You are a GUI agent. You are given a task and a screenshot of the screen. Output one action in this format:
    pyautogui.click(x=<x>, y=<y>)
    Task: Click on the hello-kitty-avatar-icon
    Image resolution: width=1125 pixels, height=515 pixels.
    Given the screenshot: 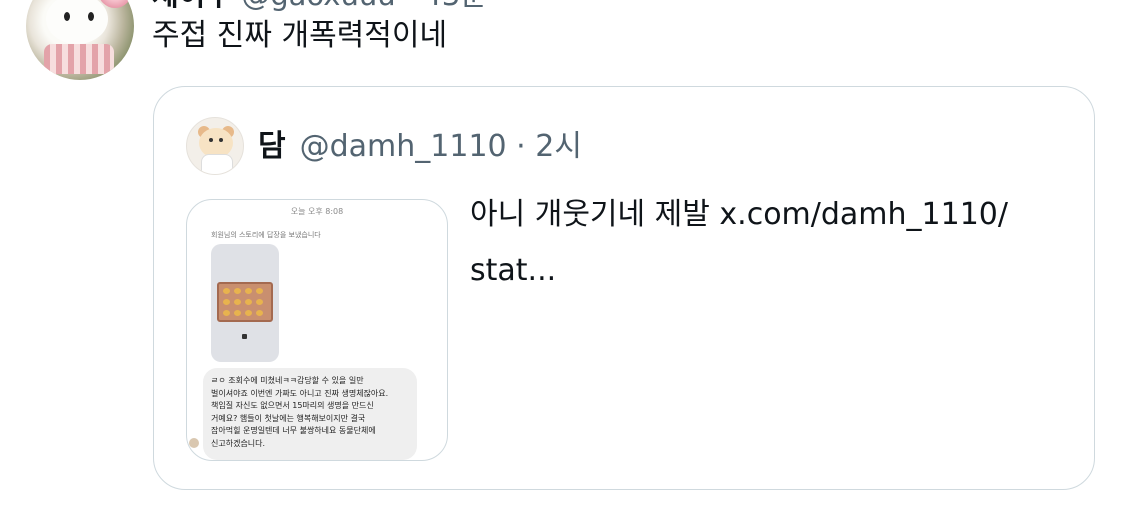 What is the action you would take?
    pyautogui.click(x=80, y=40)
    